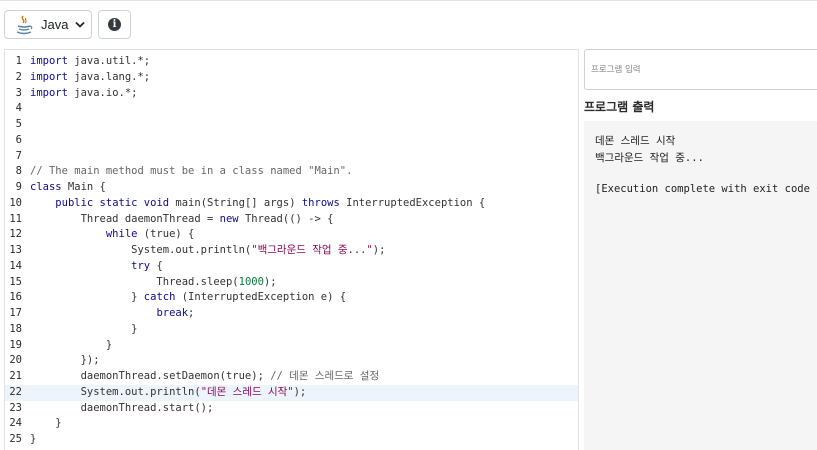 This screenshot has width=817, height=450. Describe the element at coordinates (291, 424) in the screenshot. I see `code-line: 24 }` at that location.